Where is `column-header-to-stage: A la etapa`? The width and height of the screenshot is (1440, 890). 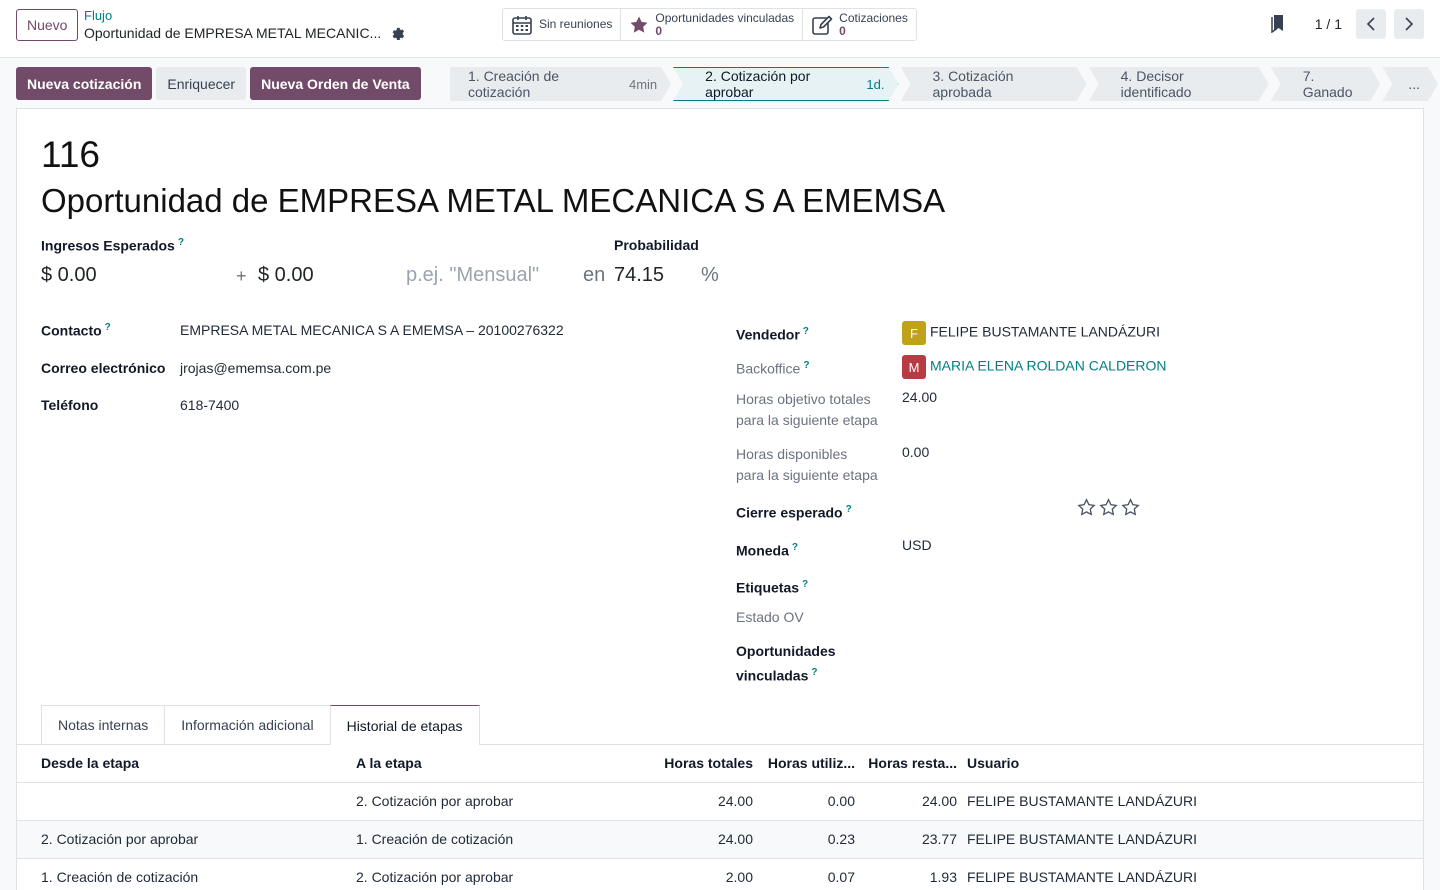
column-header-to-stage: A la etapa is located at coordinates (503, 764).